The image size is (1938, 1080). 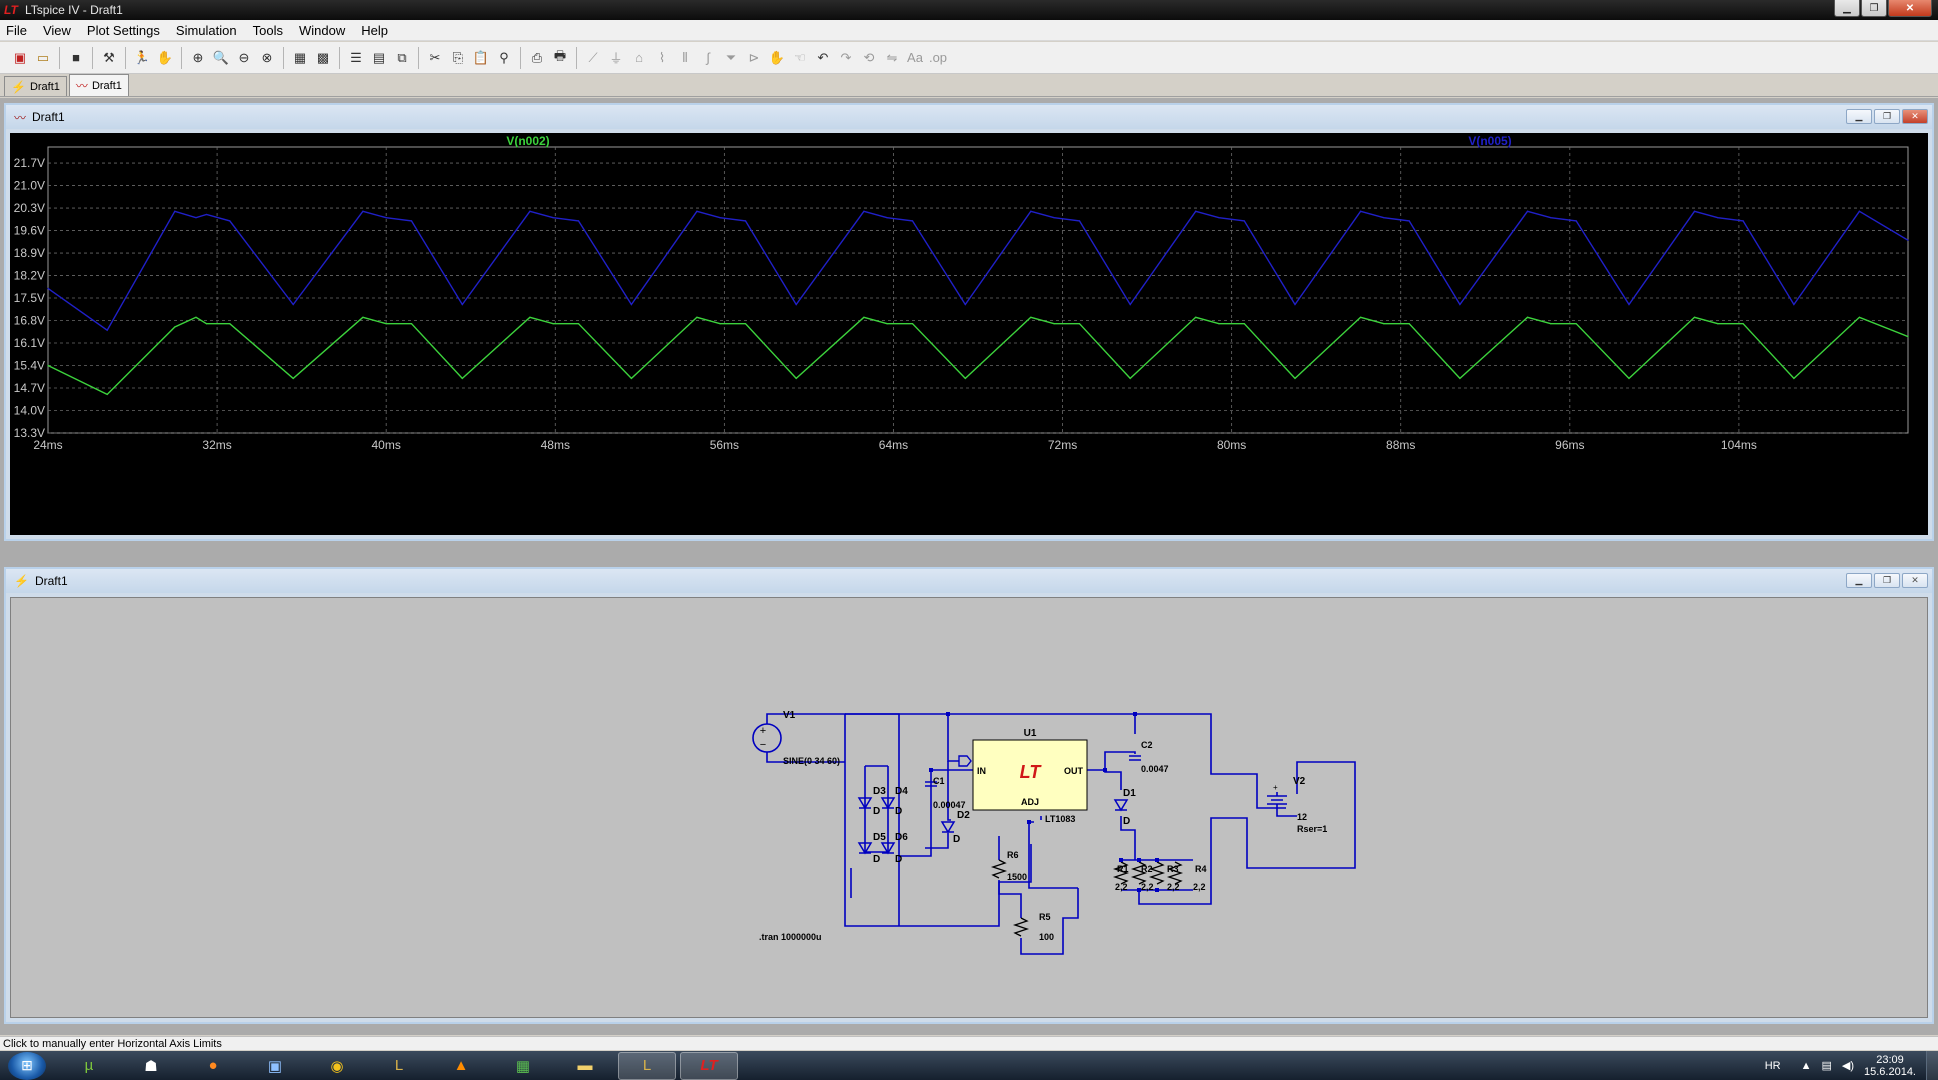 What do you see at coordinates (777, 58) in the screenshot?
I see `move-icon: ✋` at bounding box center [777, 58].